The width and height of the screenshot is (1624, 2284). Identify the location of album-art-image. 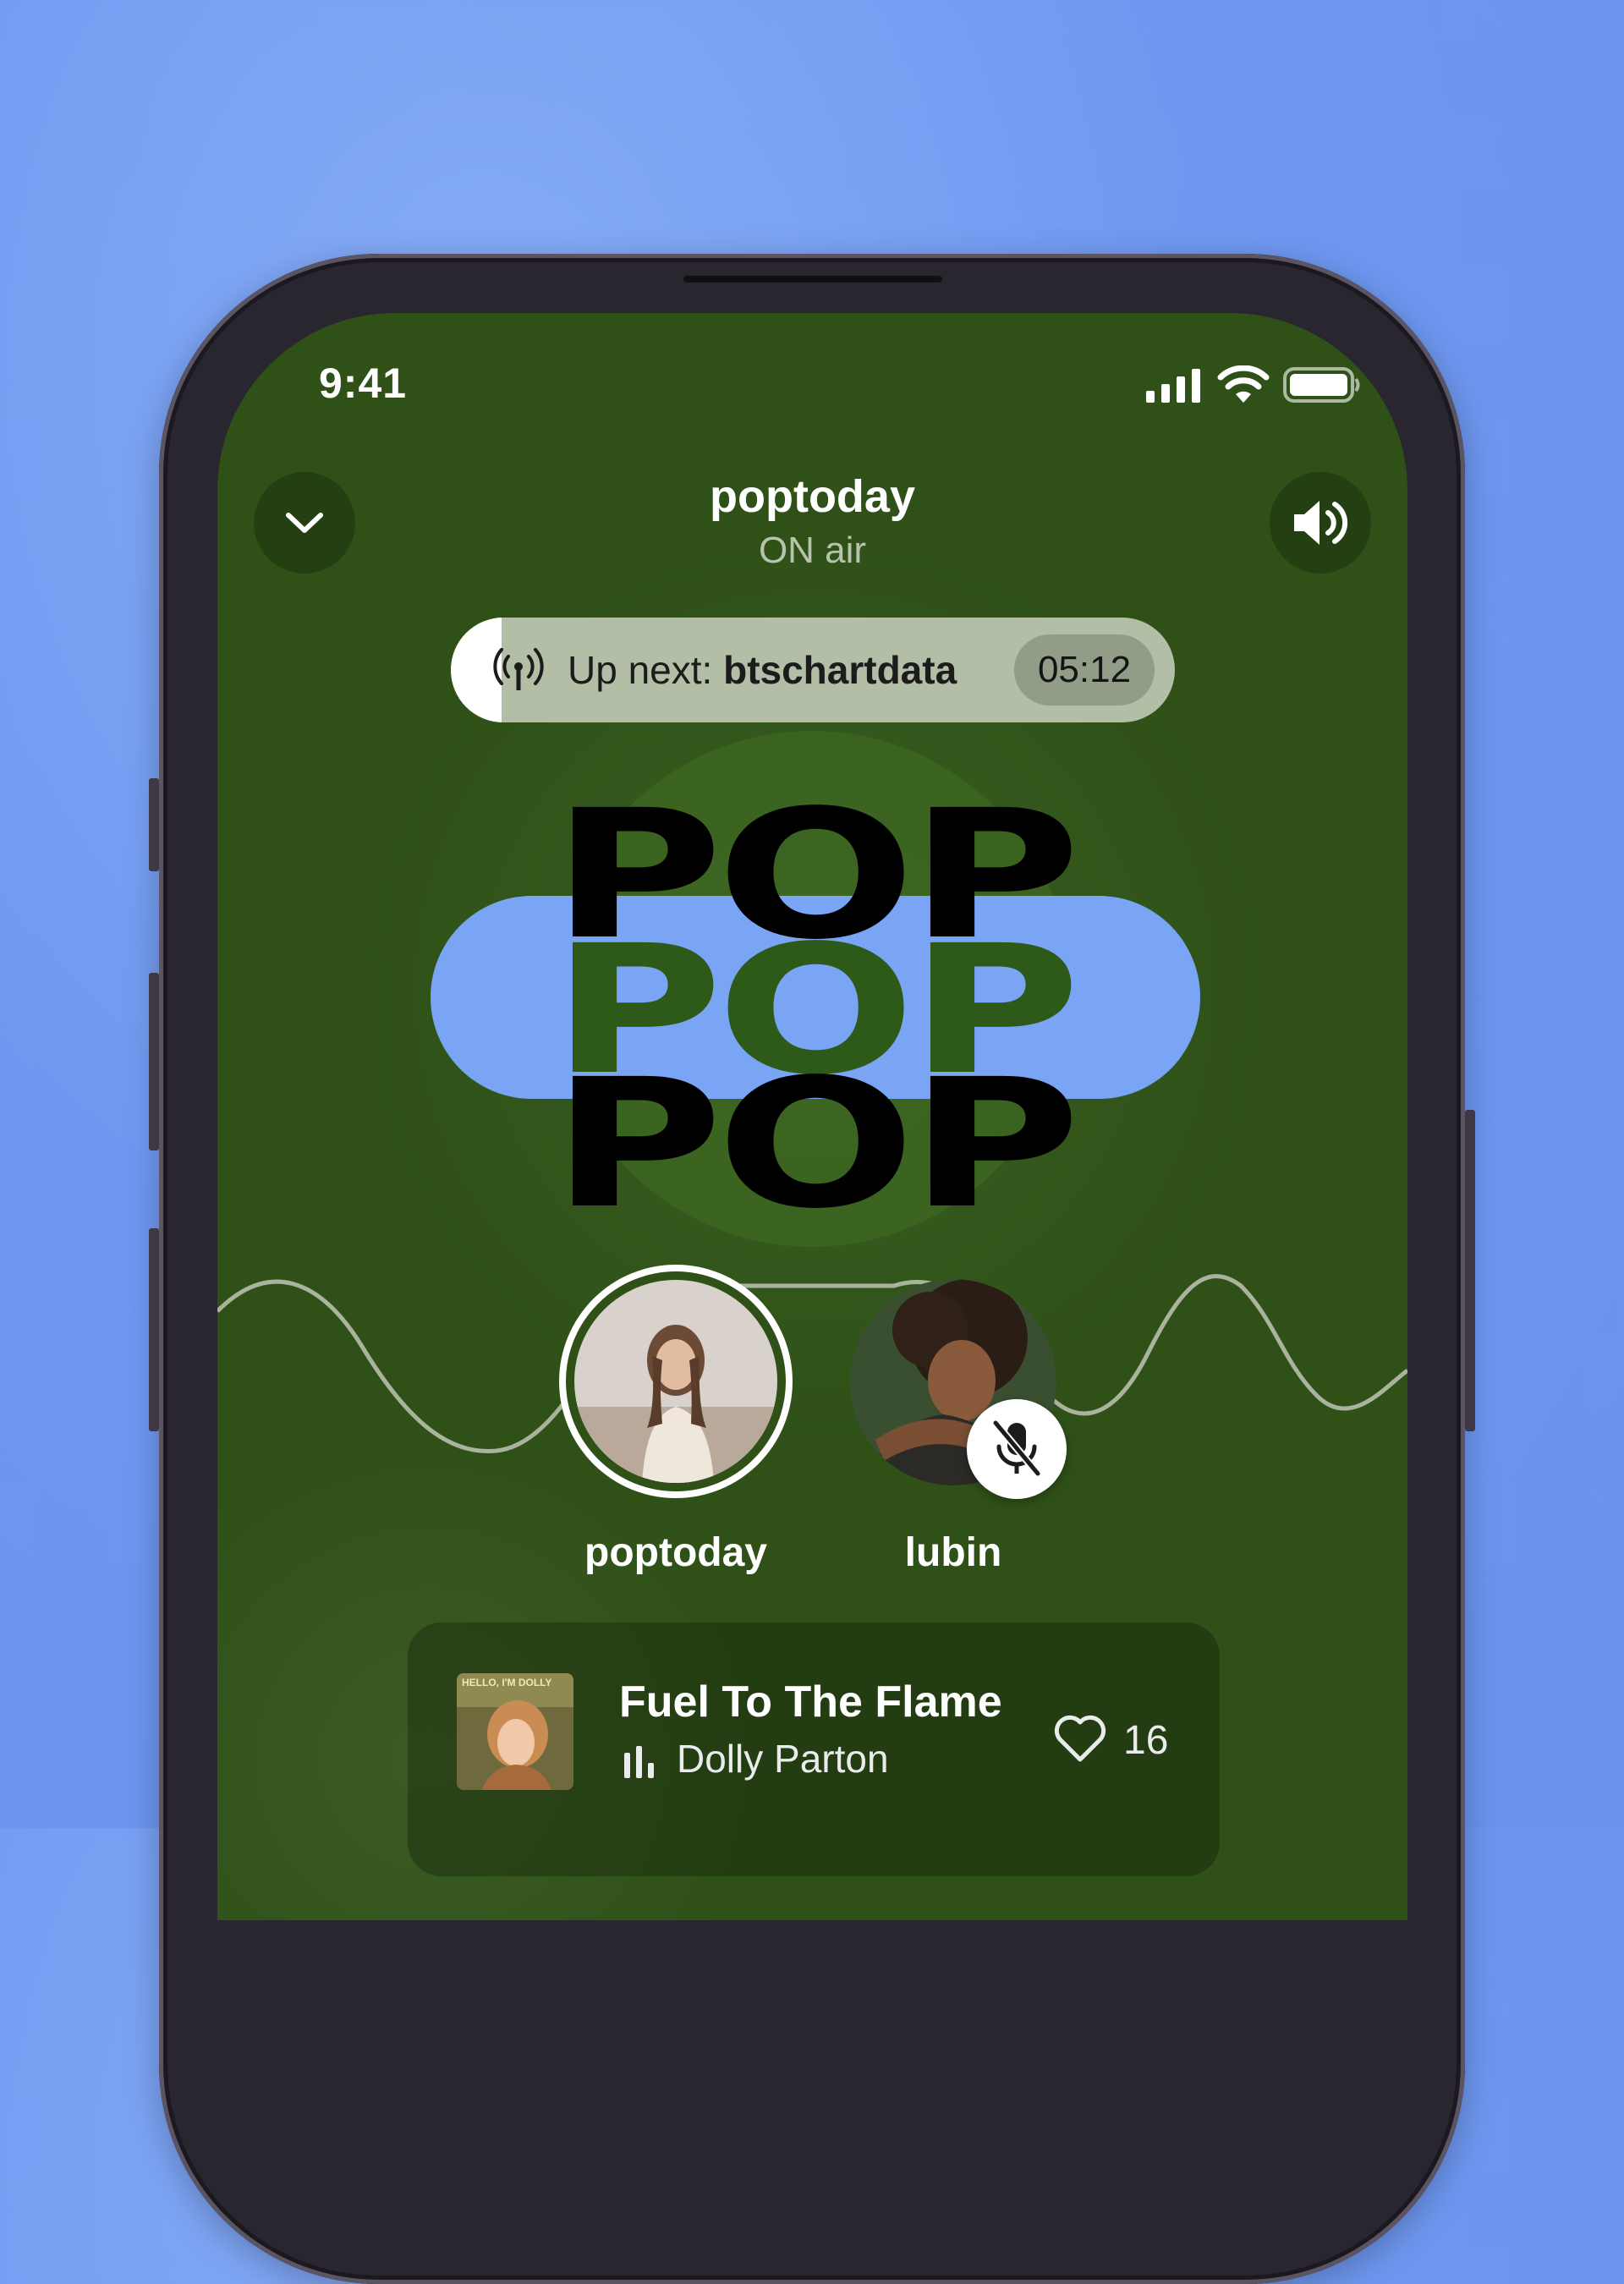
(515, 1732).